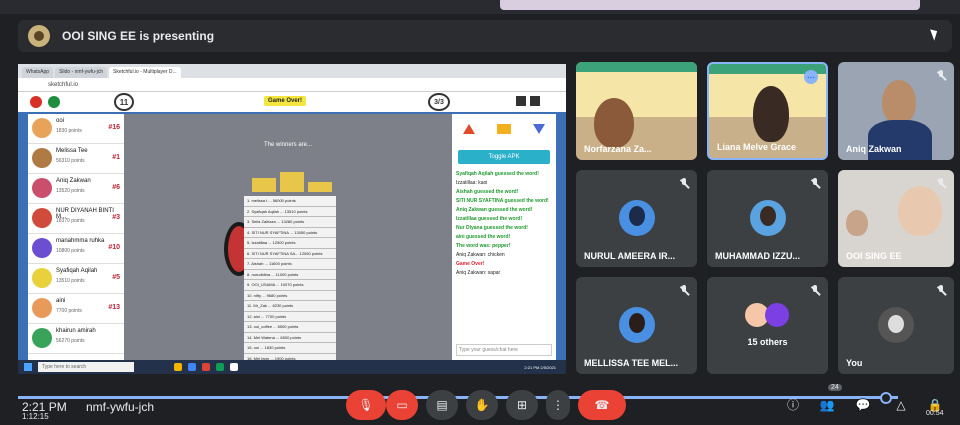 This screenshot has height=425, width=960. Describe the element at coordinates (767, 342) in the screenshot. I see `others-count: 15 others` at that location.